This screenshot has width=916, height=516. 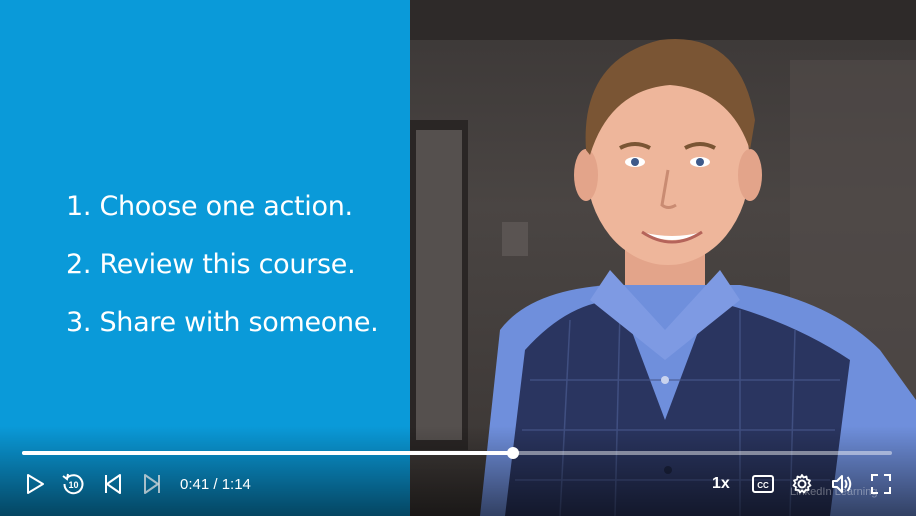 I want to click on fullscreen-icon, so click(x=881, y=484).